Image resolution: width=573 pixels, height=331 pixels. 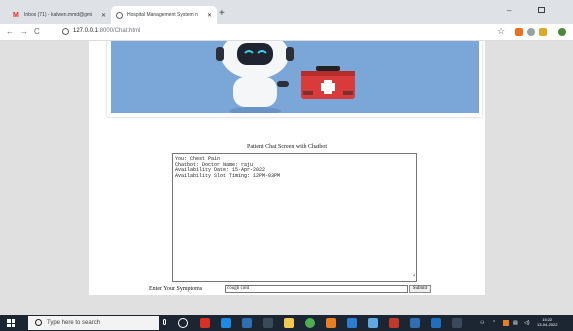 I want to click on people-icon: ⚇, so click(x=482, y=323).